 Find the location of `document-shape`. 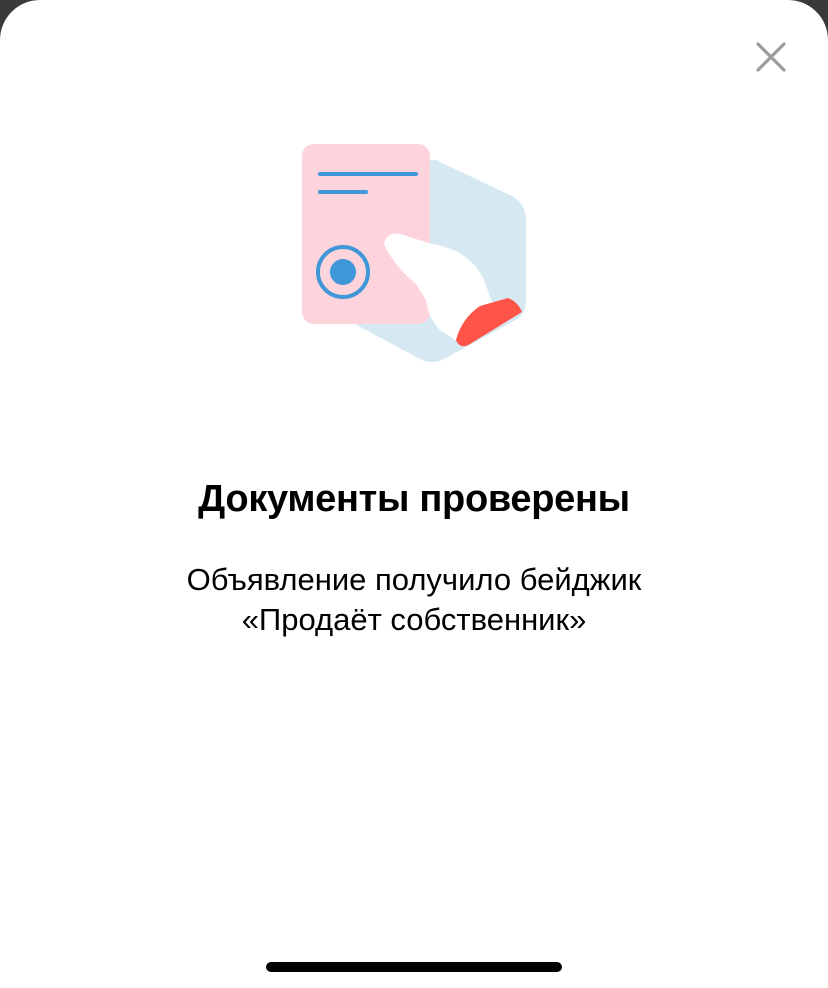

document-shape is located at coordinates (366, 234).